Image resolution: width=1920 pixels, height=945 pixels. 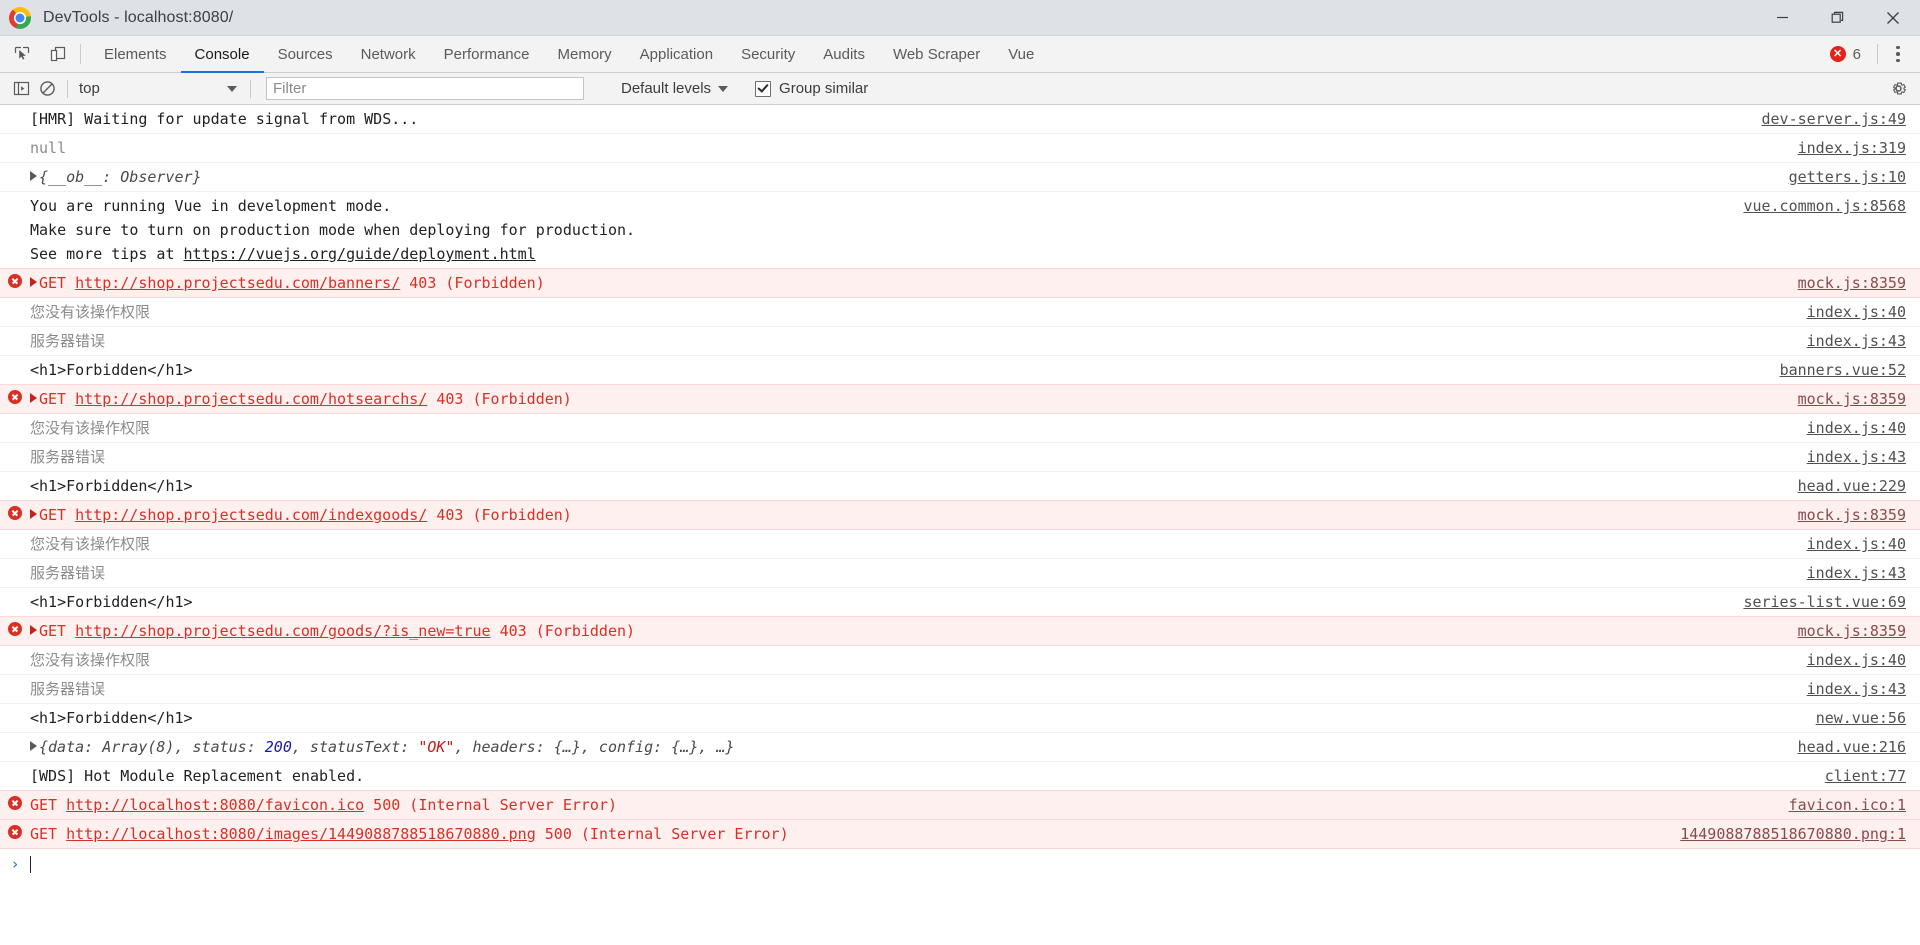 What do you see at coordinates (388, 54) in the screenshot?
I see `tab-network: Network` at bounding box center [388, 54].